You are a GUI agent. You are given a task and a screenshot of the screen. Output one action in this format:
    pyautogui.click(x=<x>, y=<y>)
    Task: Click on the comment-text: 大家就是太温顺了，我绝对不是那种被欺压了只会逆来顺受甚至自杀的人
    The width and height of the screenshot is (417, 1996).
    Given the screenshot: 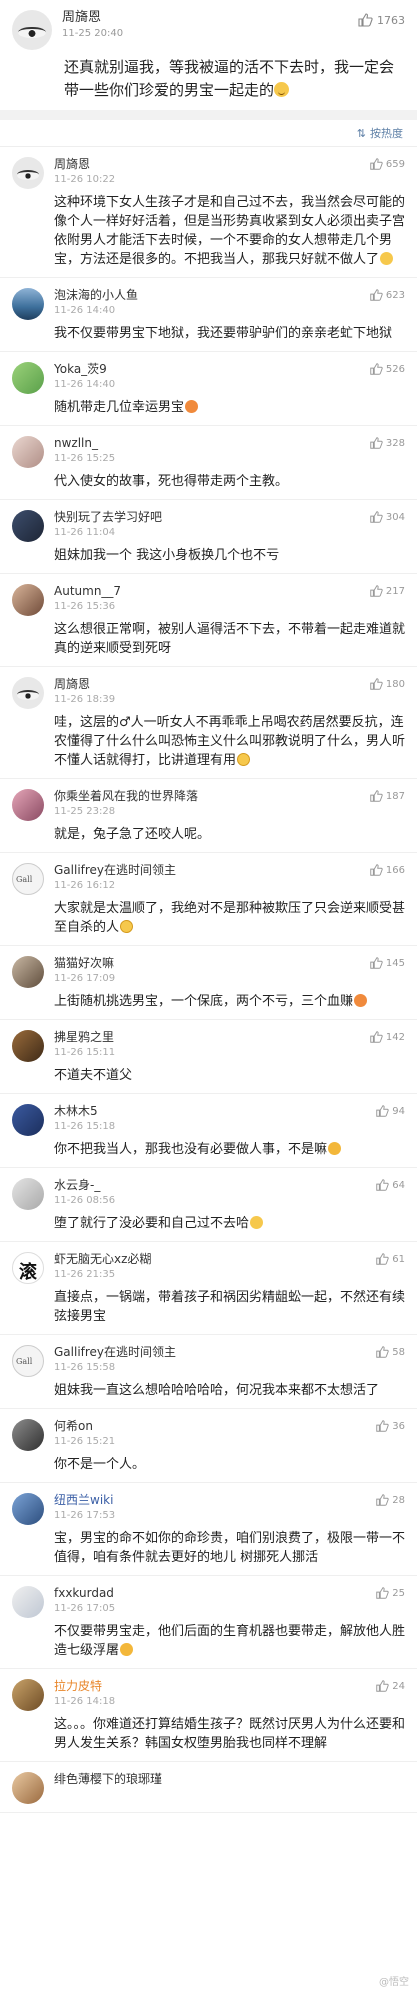 What is the action you would take?
    pyautogui.click(x=229, y=918)
    